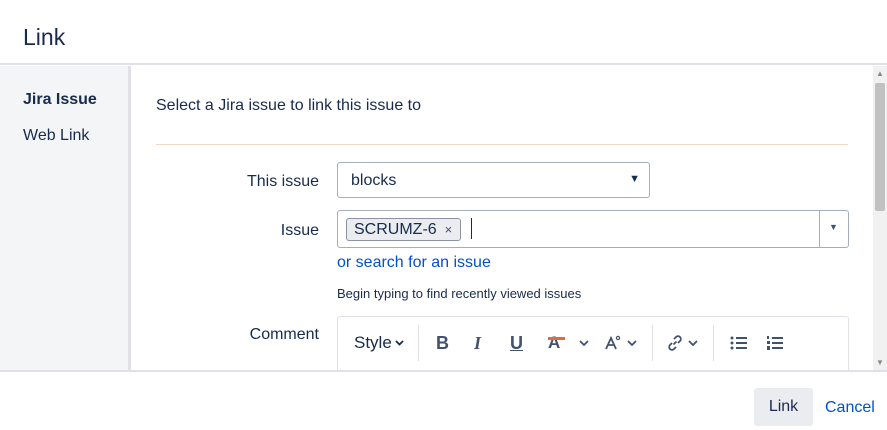 Image resolution: width=887 pixels, height=430 pixels. I want to click on dialog-title: Link, so click(44, 37).